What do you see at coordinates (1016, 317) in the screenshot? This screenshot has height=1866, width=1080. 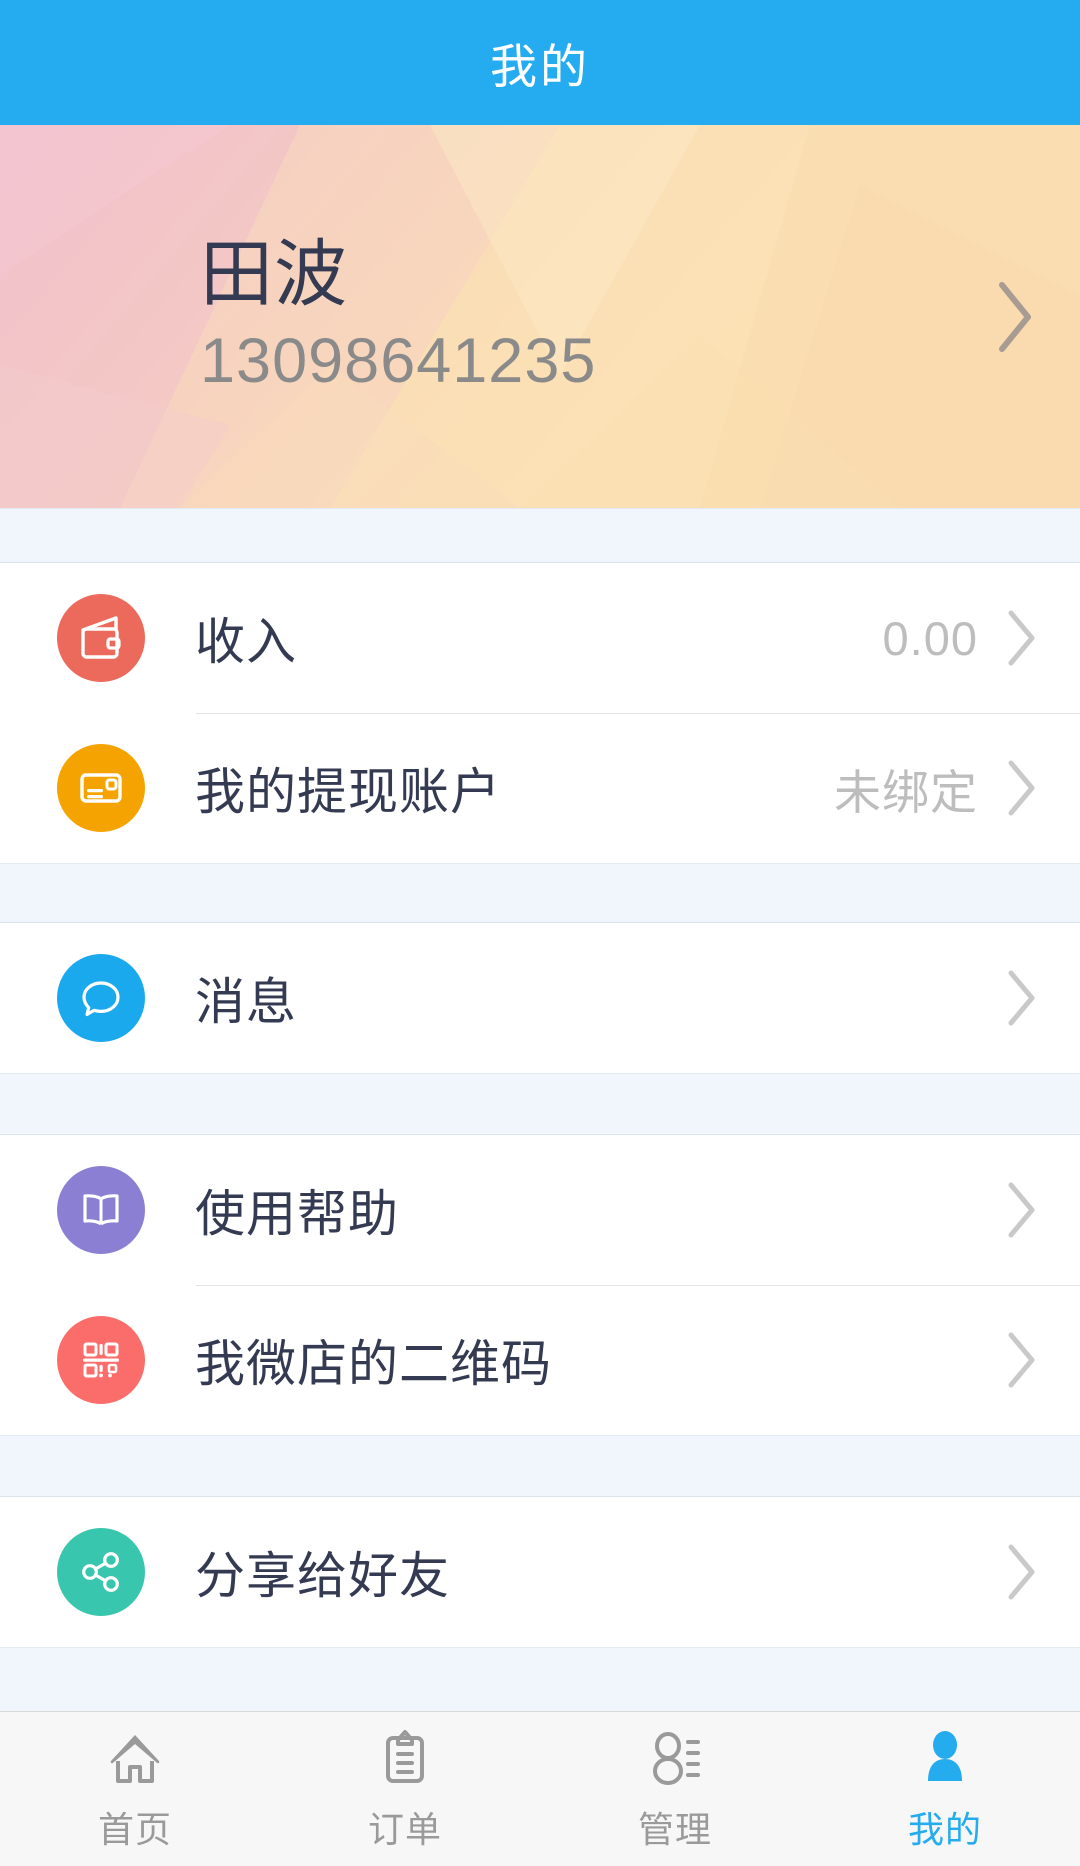 I see `profile-chevron-right-icon` at bounding box center [1016, 317].